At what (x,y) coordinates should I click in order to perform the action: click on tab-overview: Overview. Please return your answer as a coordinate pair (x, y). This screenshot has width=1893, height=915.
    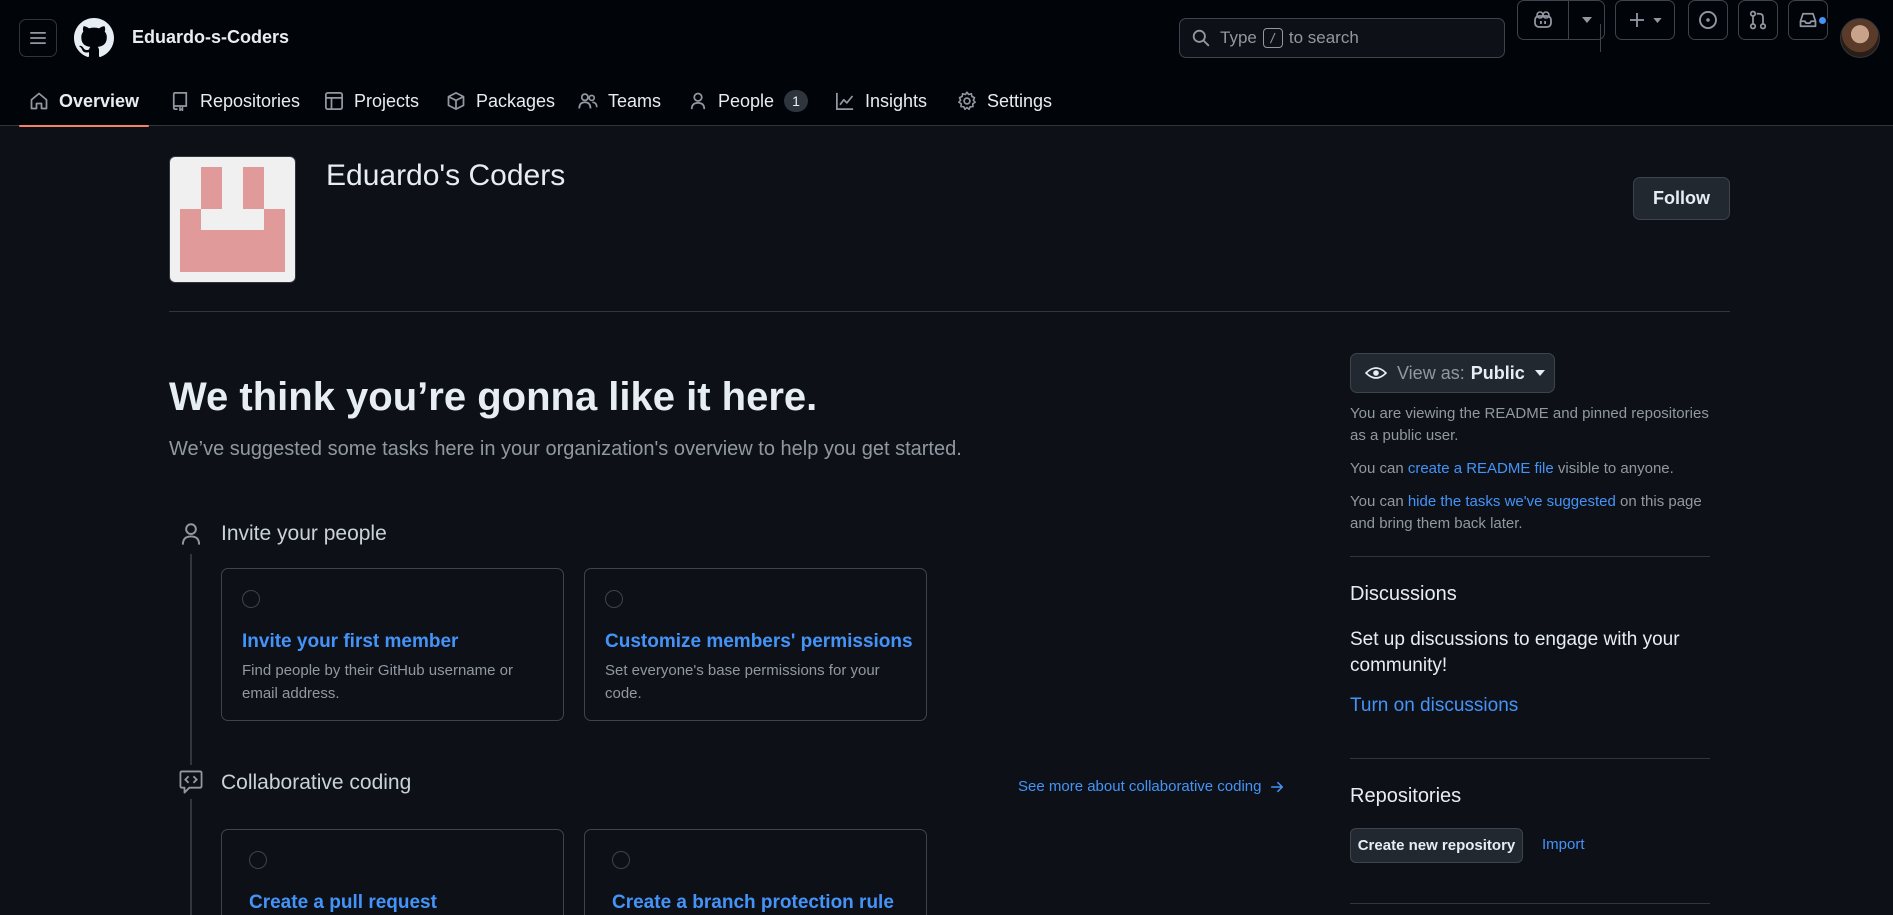
    Looking at the image, I should click on (84, 101).